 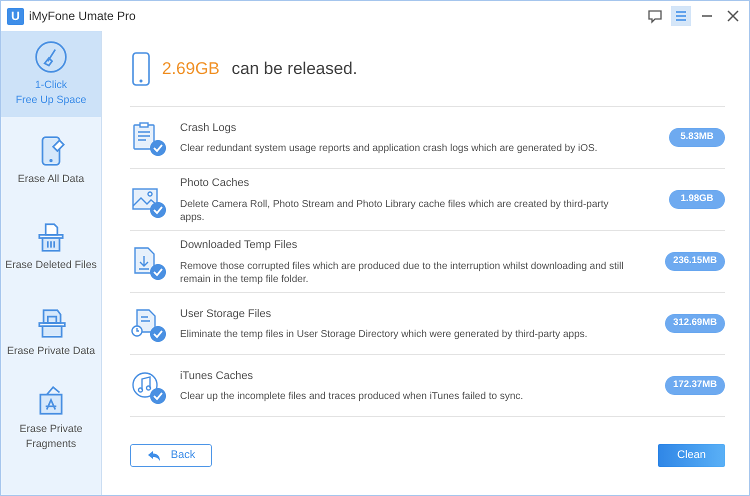 What do you see at coordinates (217, 376) in the screenshot?
I see `item-title: iTunes Caches` at bounding box center [217, 376].